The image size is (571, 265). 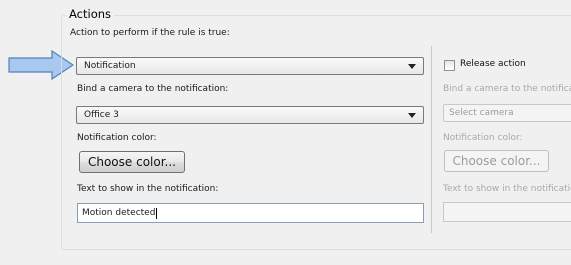 What do you see at coordinates (117, 138) in the screenshot?
I see `notification-color-label: Notification color:` at bounding box center [117, 138].